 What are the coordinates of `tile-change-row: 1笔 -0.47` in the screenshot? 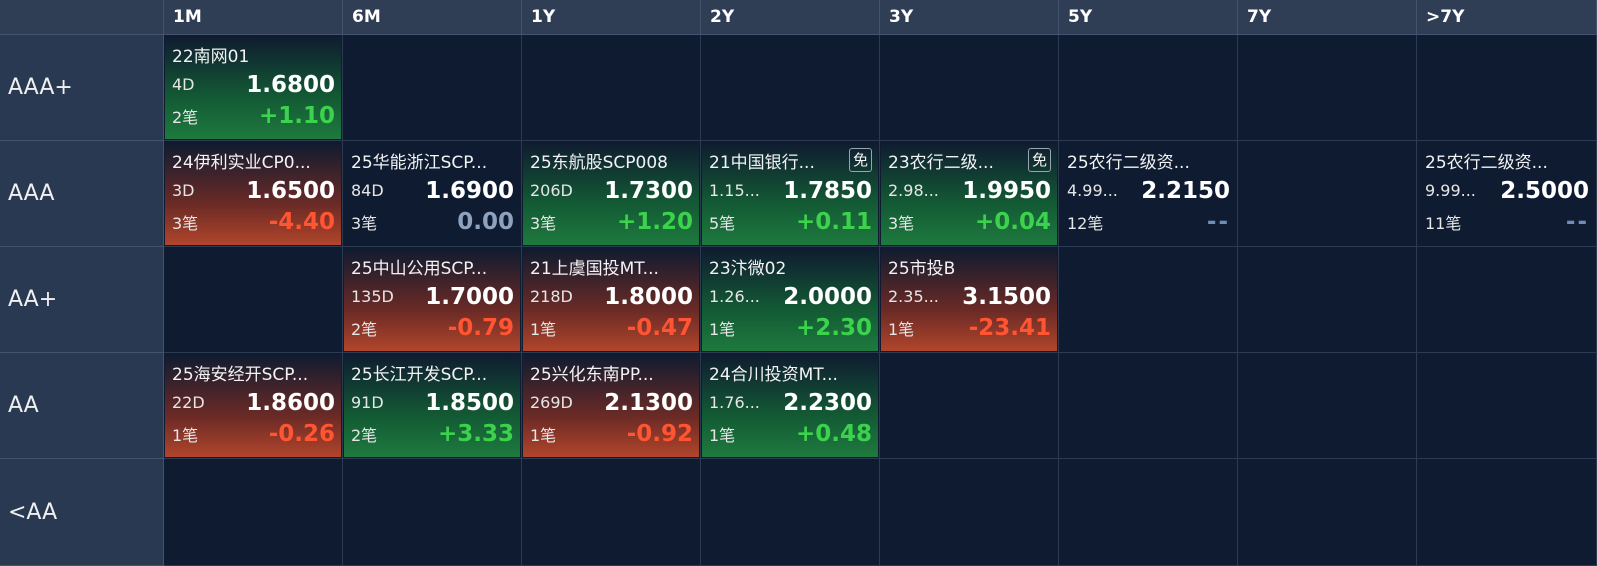 It's located at (611, 327).